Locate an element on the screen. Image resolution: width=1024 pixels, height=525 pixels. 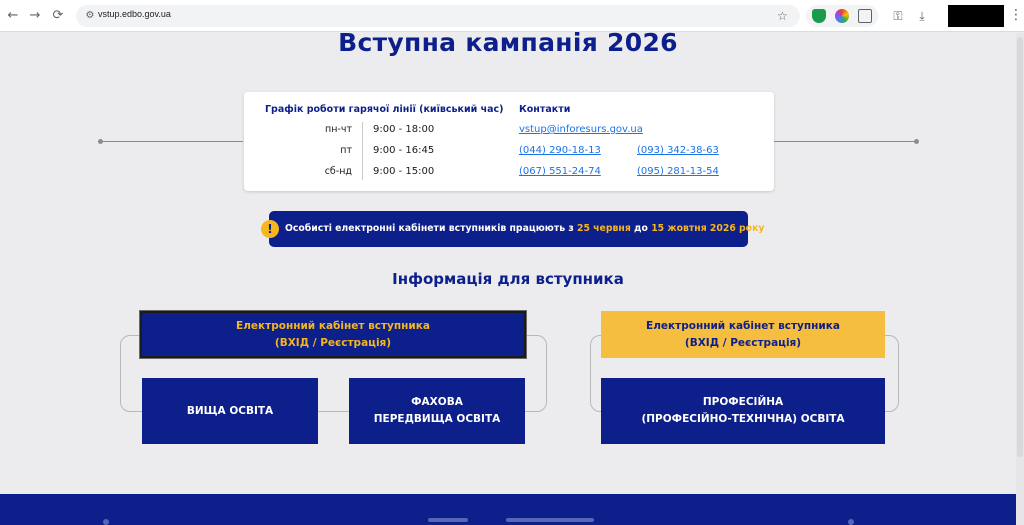
back-icon: ← is located at coordinates (13, 16).